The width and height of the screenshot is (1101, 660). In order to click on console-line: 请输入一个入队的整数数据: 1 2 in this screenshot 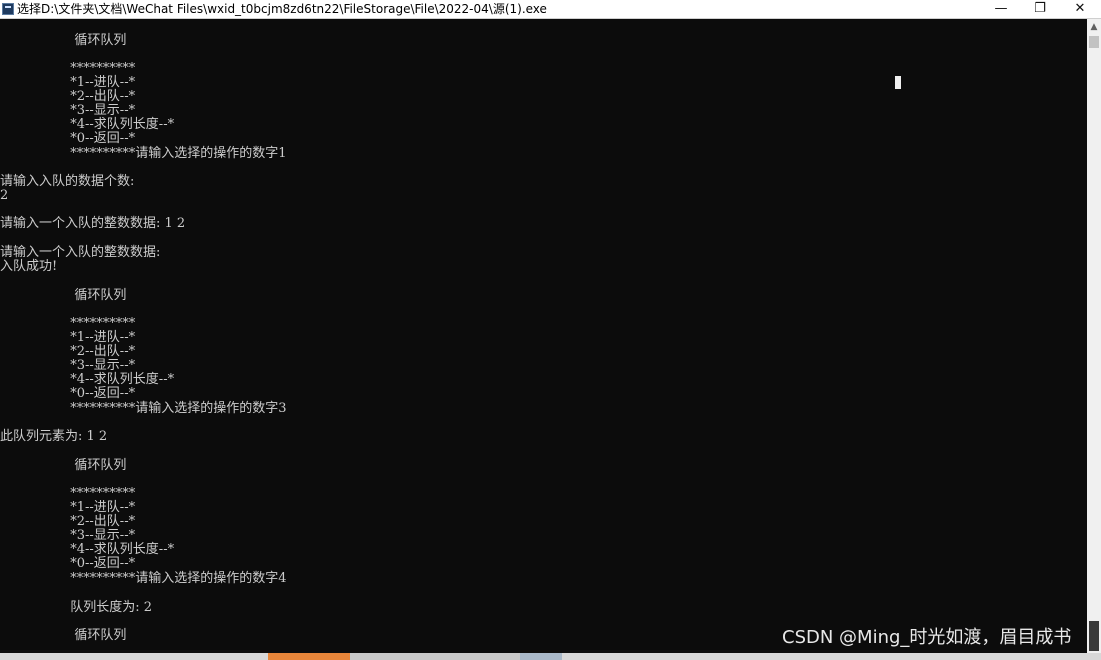, I will do `click(93, 223)`.